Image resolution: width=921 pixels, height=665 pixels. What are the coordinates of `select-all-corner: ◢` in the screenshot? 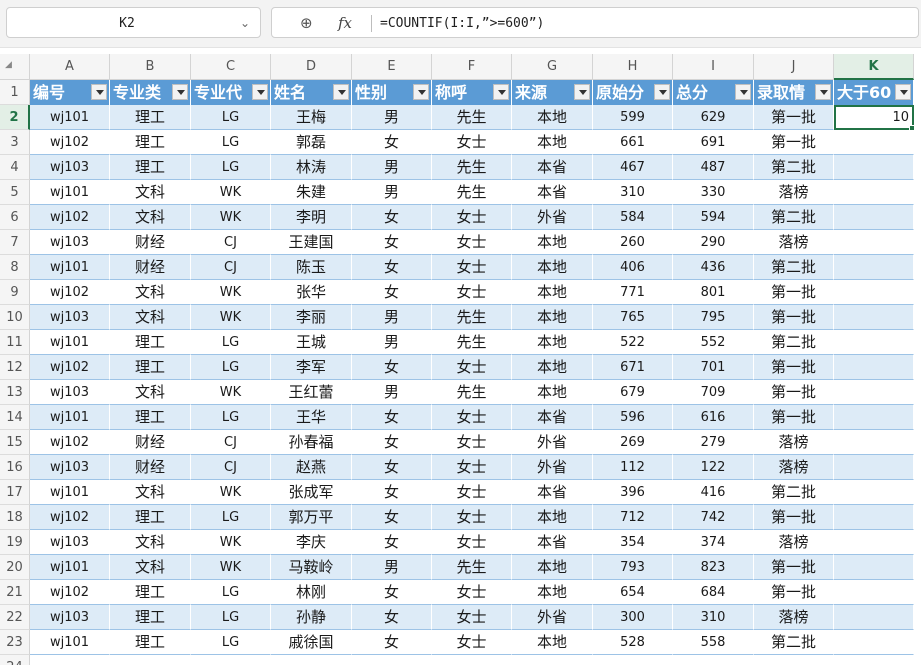 It's located at (15, 67).